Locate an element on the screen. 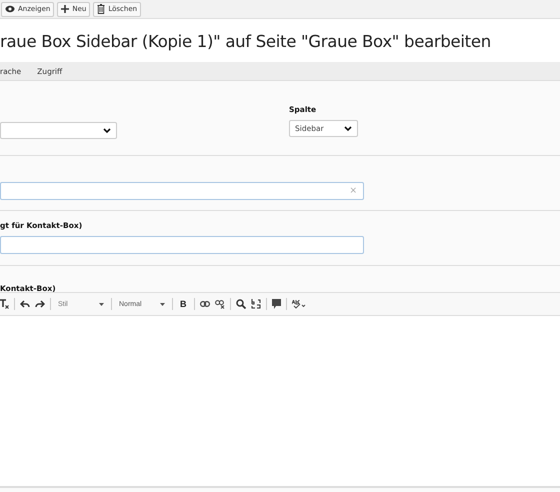 This screenshot has width=560, height=492. redo-icon is located at coordinates (40, 304).